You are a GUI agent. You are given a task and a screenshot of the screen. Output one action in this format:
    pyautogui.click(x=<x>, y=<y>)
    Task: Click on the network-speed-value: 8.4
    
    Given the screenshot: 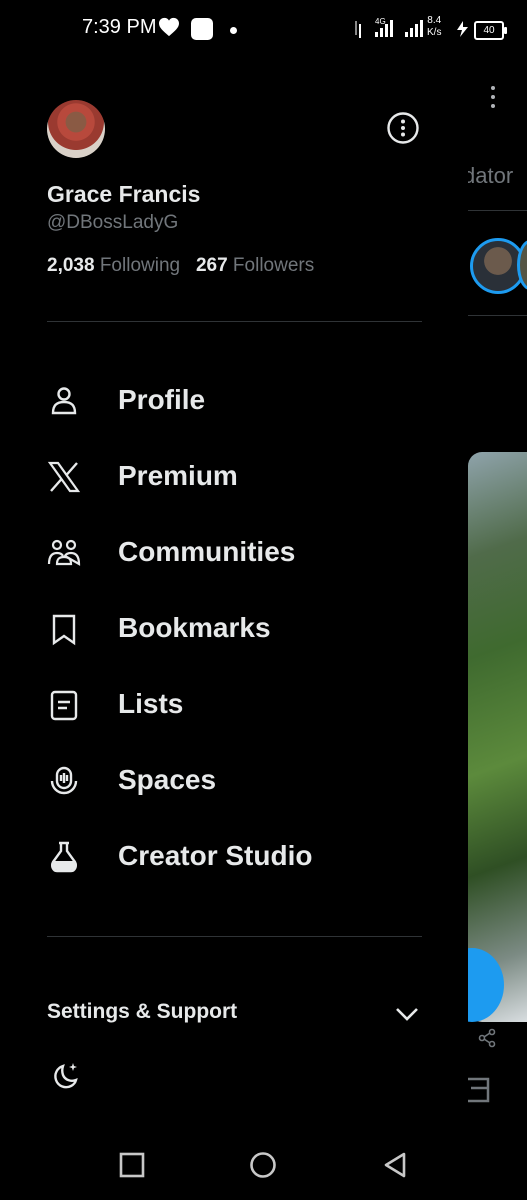 What is the action you would take?
    pyautogui.click(x=434, y=20)
    